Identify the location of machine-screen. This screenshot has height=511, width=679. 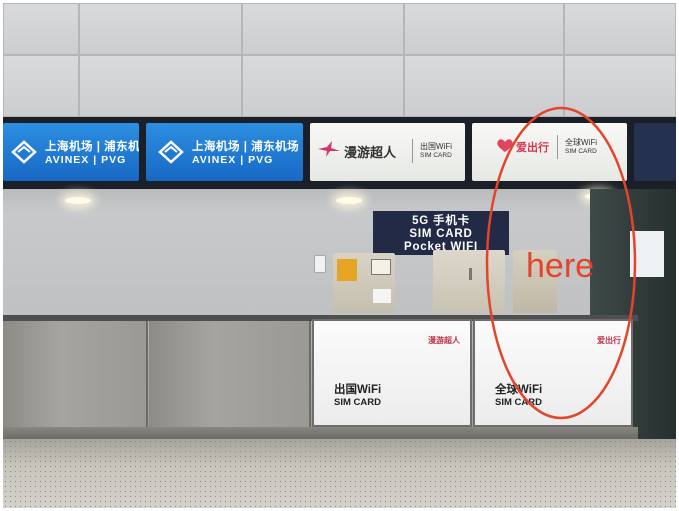
(347, 270).